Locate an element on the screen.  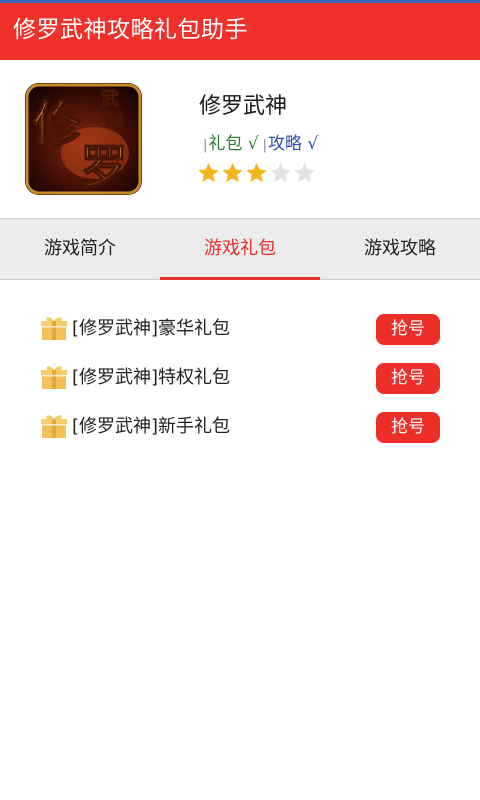
tab-bar: 游戏简介 游戏礼包 游戏攻略 is located at coordinates (240, 249).